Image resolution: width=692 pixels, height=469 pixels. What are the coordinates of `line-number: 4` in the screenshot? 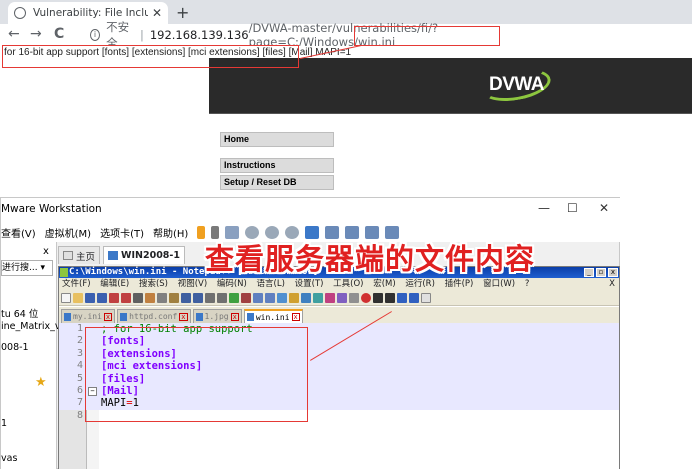 It's located at (79, 366).